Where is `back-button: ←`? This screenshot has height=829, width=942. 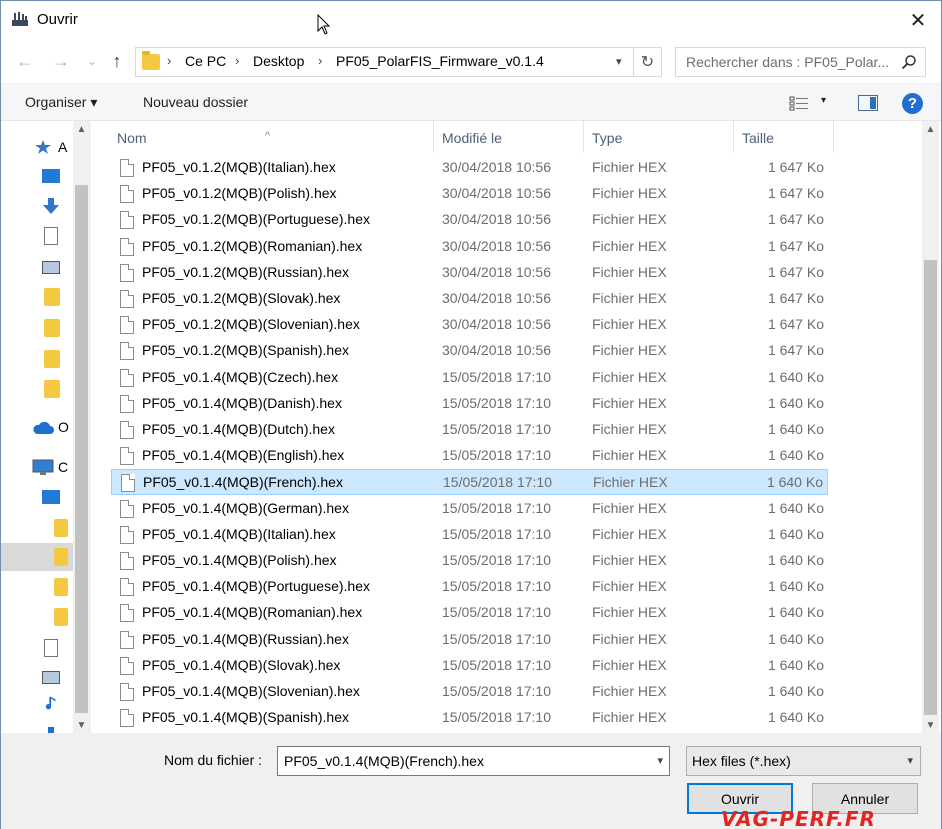 back-button: ← is located at coordinates (25, 61).